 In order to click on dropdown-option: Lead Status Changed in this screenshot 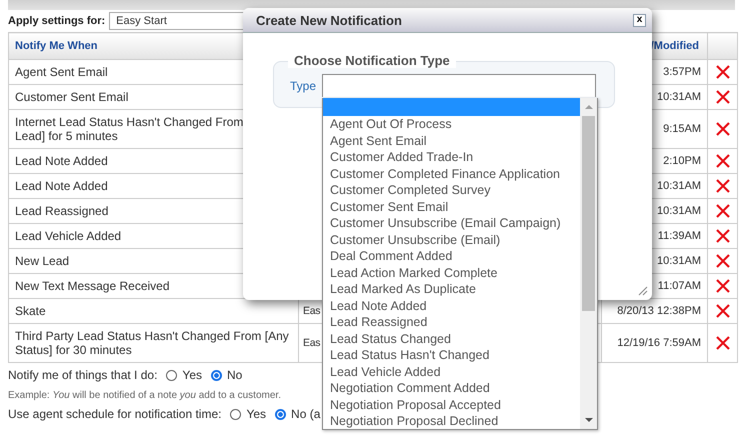, I will do `click(451, 338)`.